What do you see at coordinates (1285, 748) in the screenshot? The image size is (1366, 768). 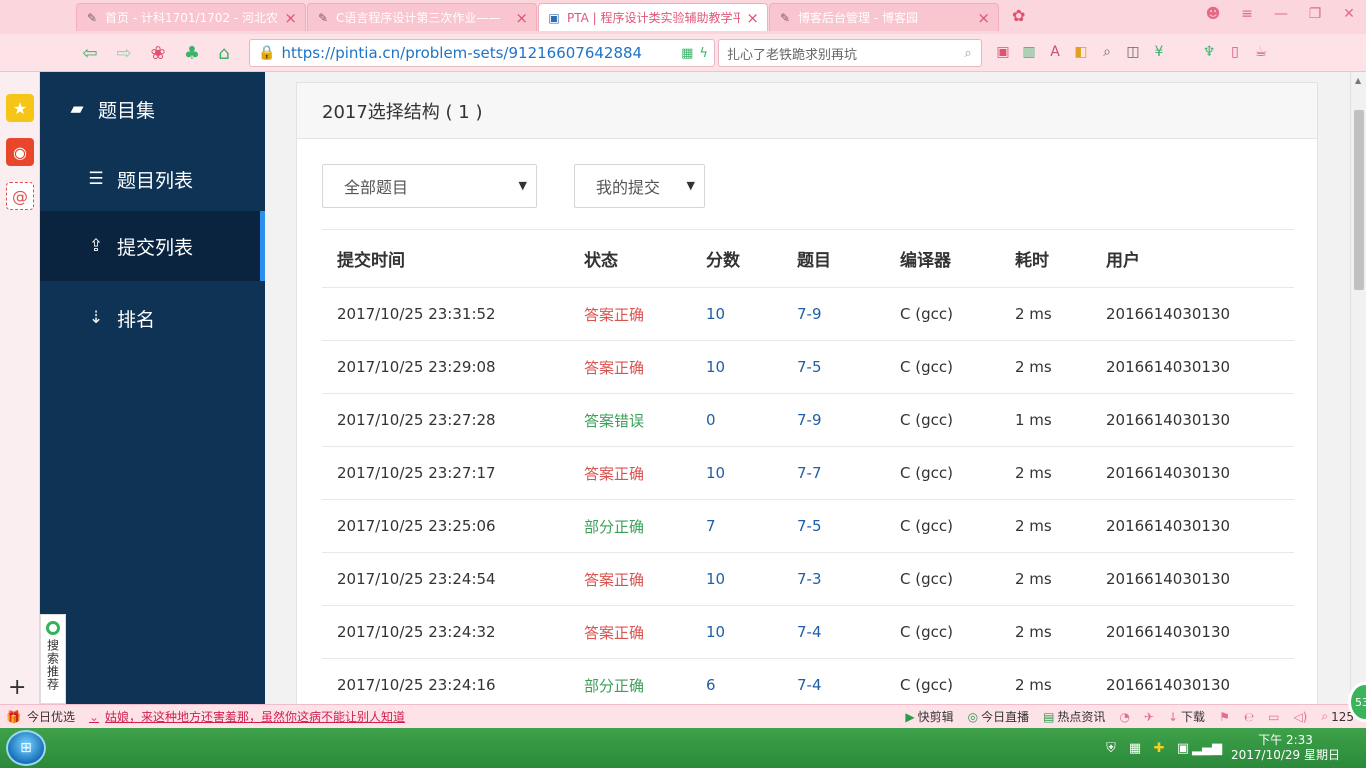 I see `clock: 下午 2:33 2017/10/29 星期日` at bounding box center [1285, 748].